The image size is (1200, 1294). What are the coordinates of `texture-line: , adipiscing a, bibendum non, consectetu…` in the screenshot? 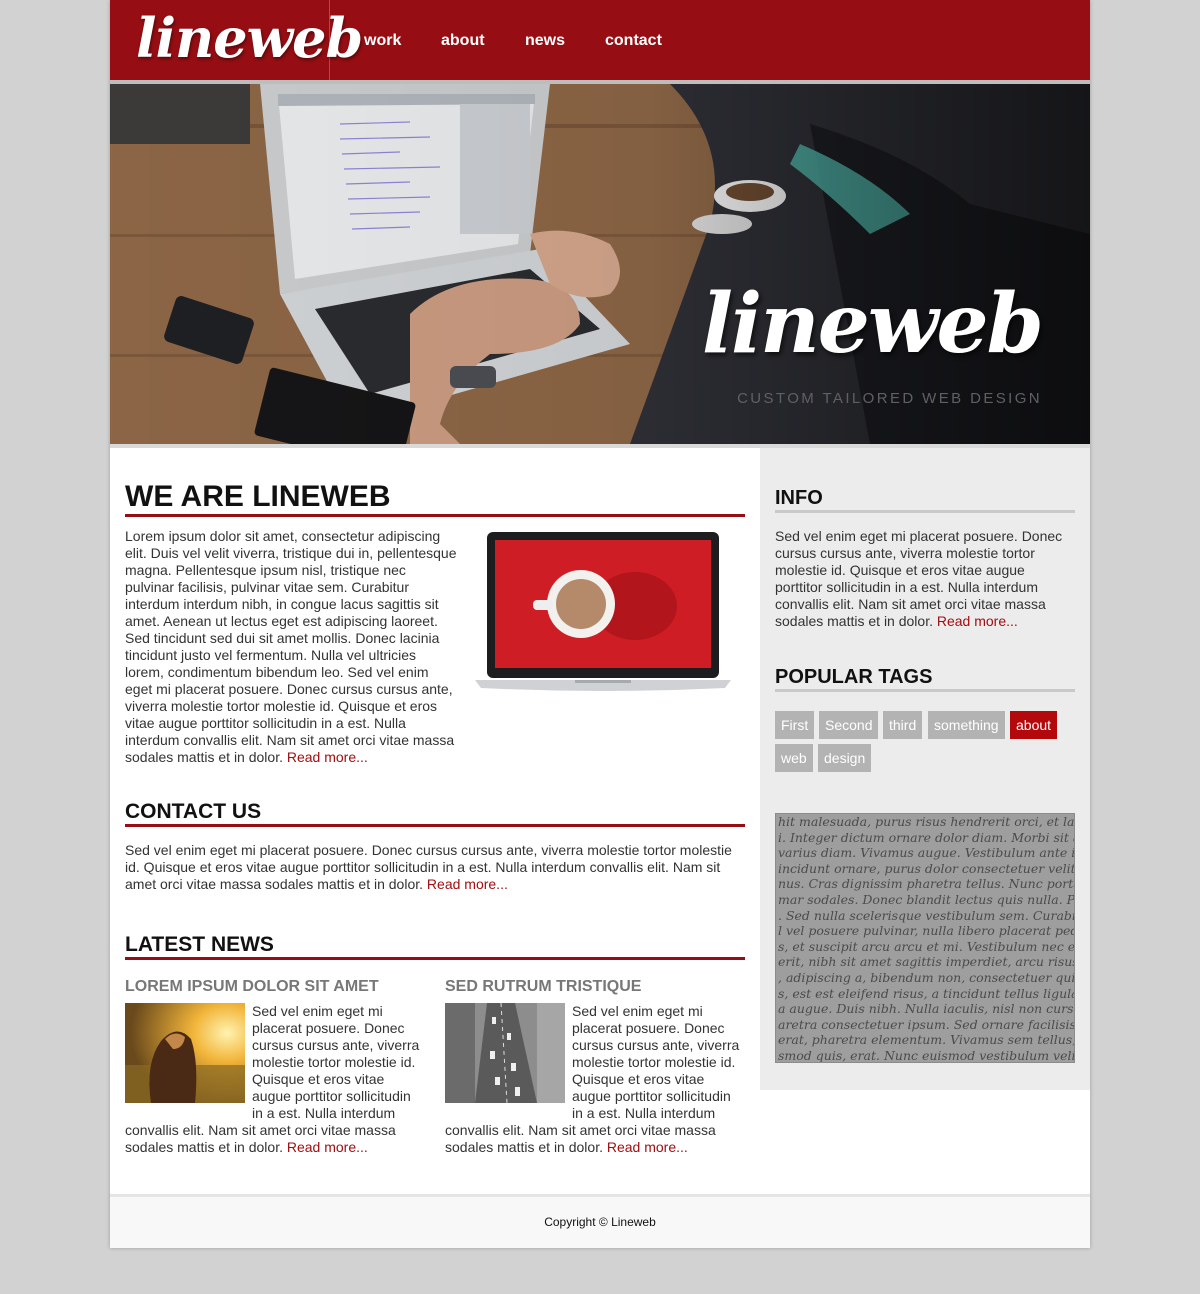 It's located at (926, 977).